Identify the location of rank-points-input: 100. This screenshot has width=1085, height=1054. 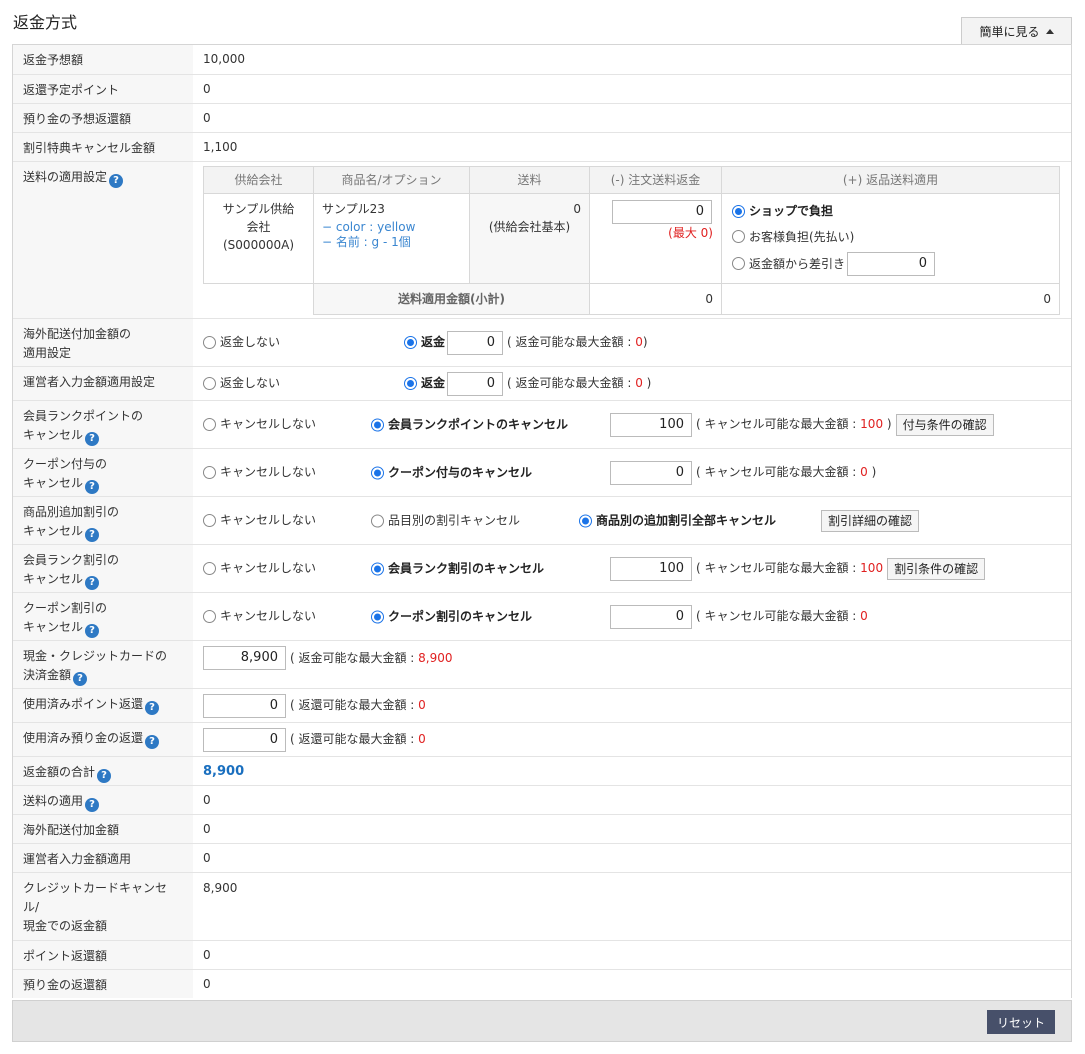
(651, 424).